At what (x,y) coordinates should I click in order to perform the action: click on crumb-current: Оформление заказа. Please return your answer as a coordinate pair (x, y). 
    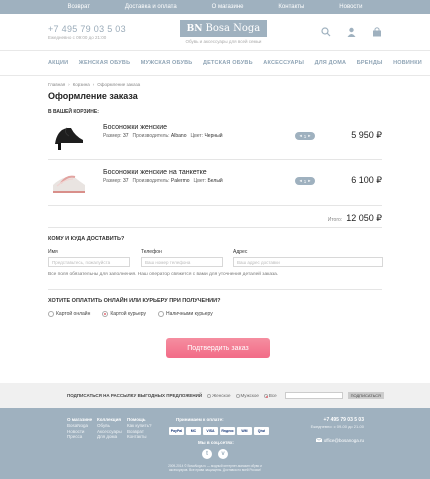
    Looking at the image, I should click on (119, 84).